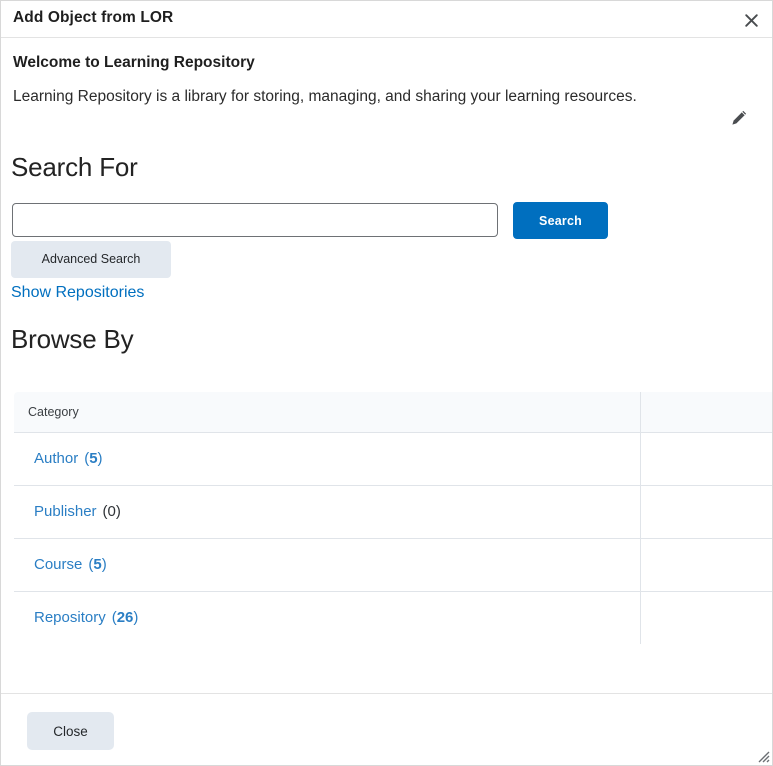  I want to click on dialog-header: Add Object from LOR, so click(386, 19).